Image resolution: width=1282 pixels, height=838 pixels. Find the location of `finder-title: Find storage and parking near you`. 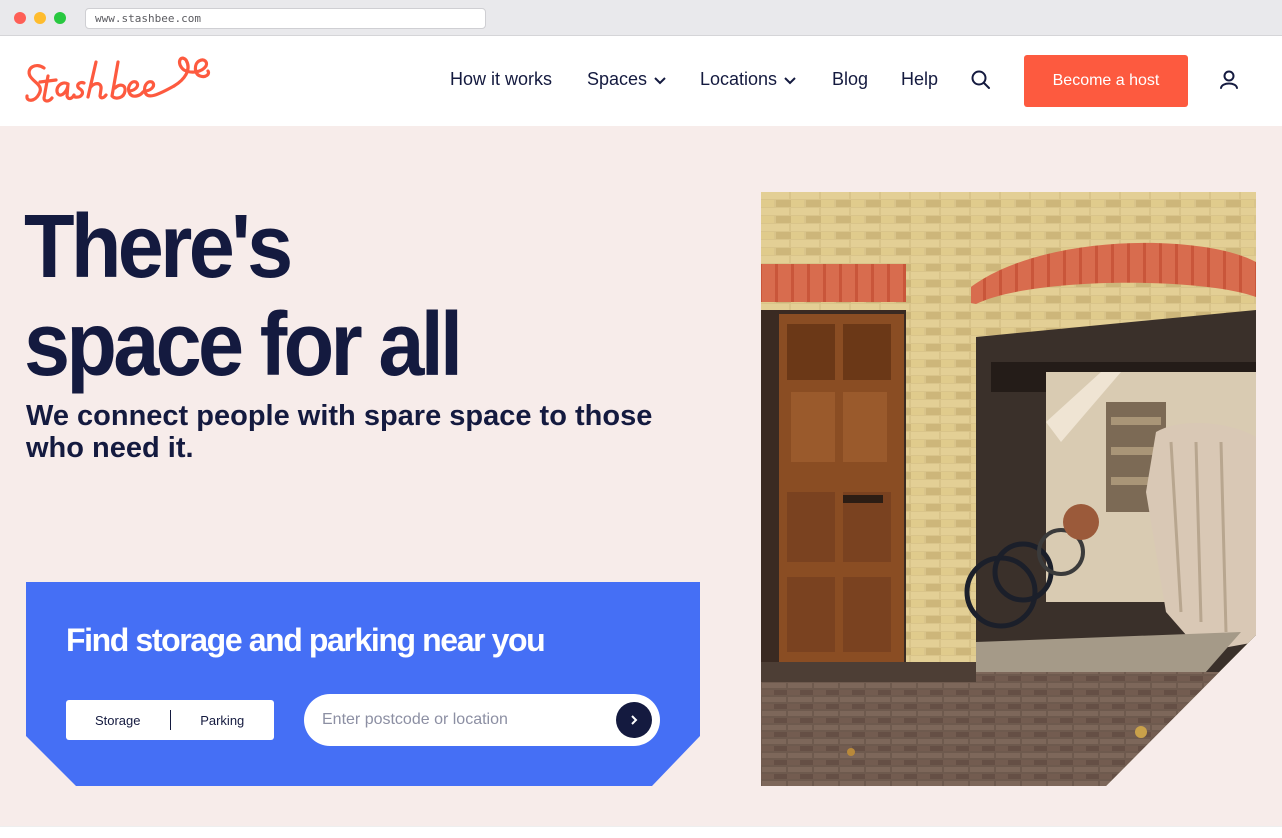

finder-title: Find storage and parking near you is located at coordinates (306, 640).